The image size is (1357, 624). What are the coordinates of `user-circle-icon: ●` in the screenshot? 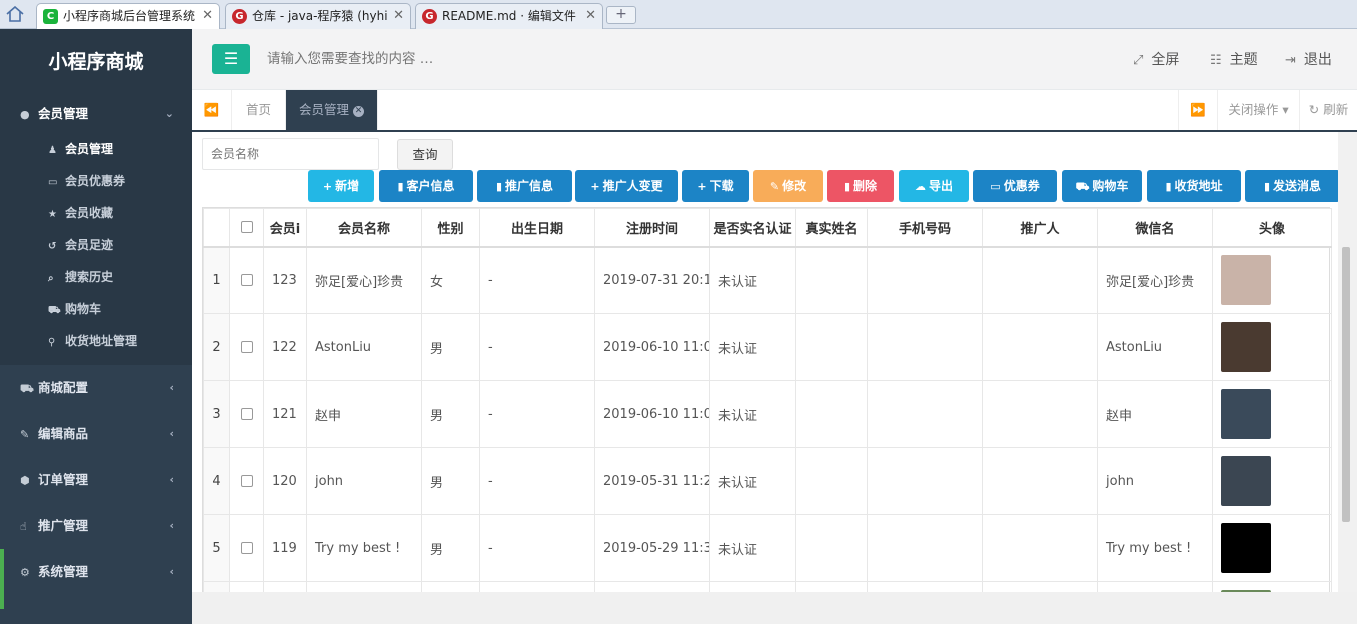 It's located at (25, 114).